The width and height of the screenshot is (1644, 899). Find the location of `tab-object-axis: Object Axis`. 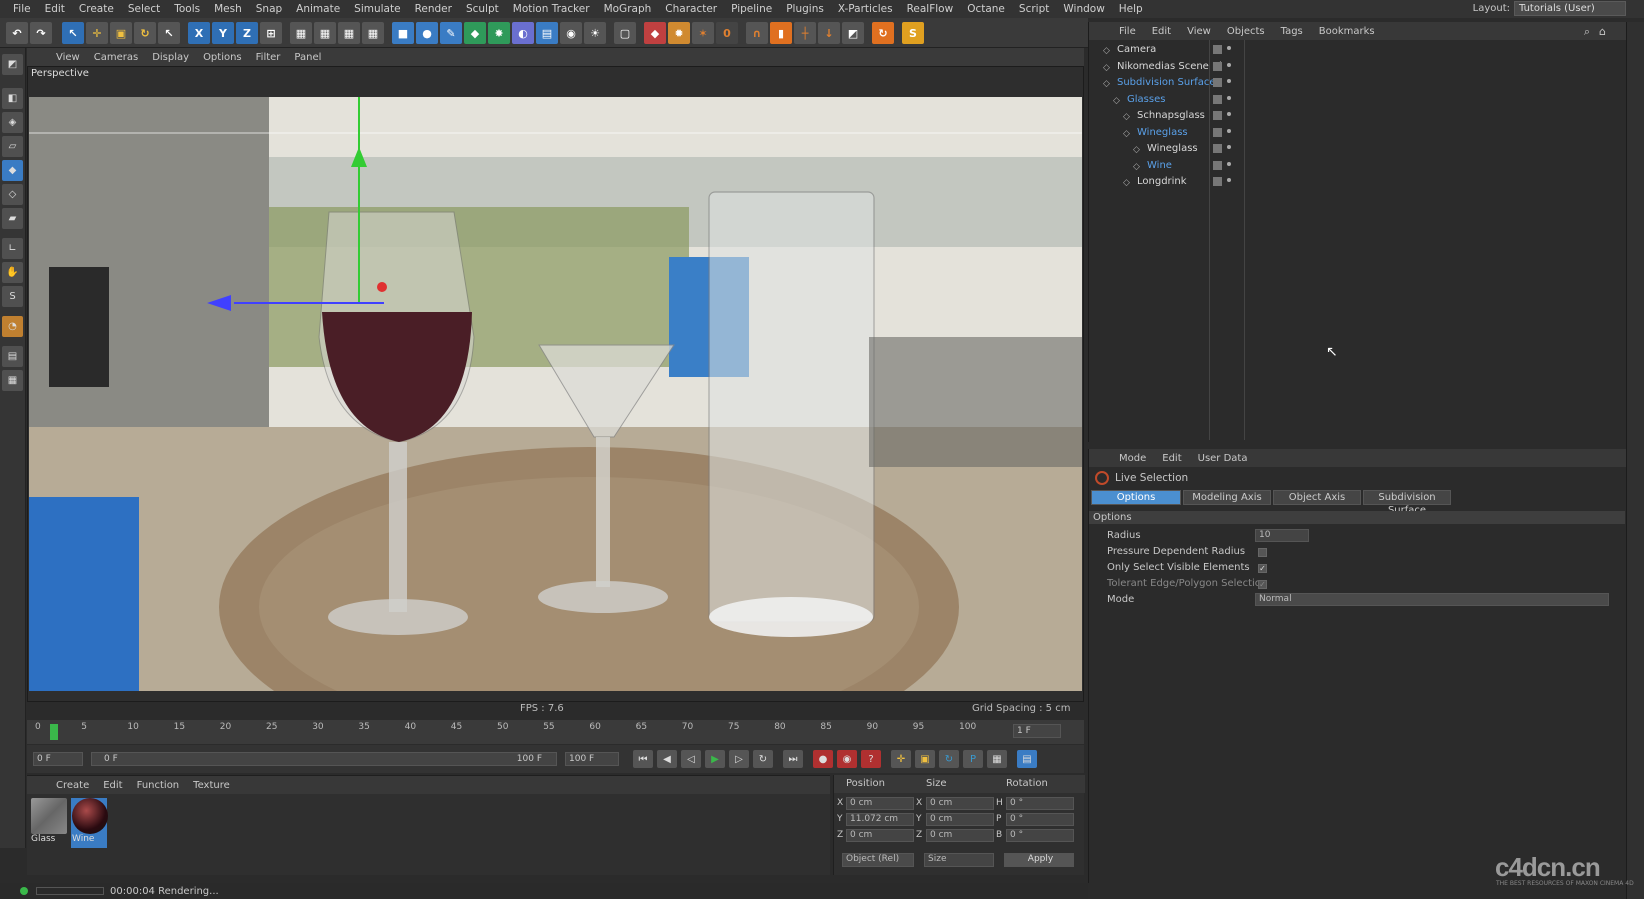

tab-object-axis: Object Axis is located at coordinates (1317, 497).